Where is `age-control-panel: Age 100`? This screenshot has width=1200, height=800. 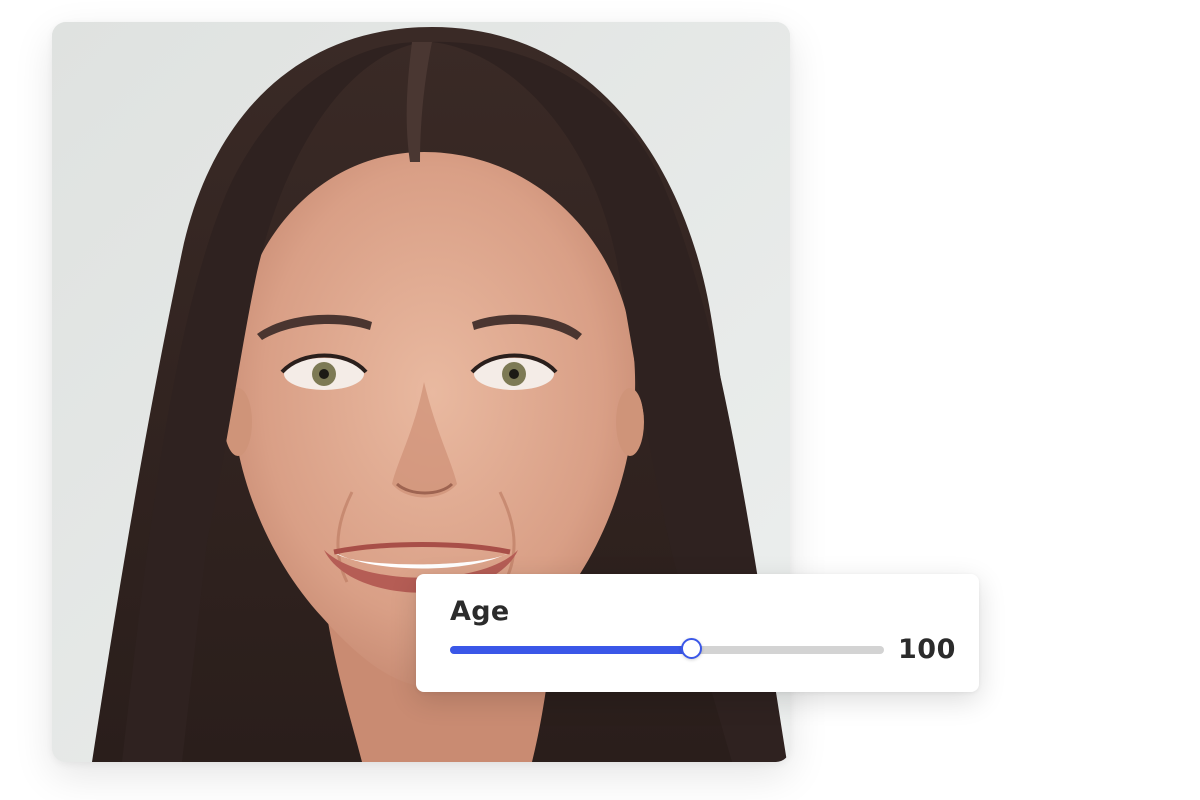
age-control-panel: Age 100 is located at coordinates (697, 633).